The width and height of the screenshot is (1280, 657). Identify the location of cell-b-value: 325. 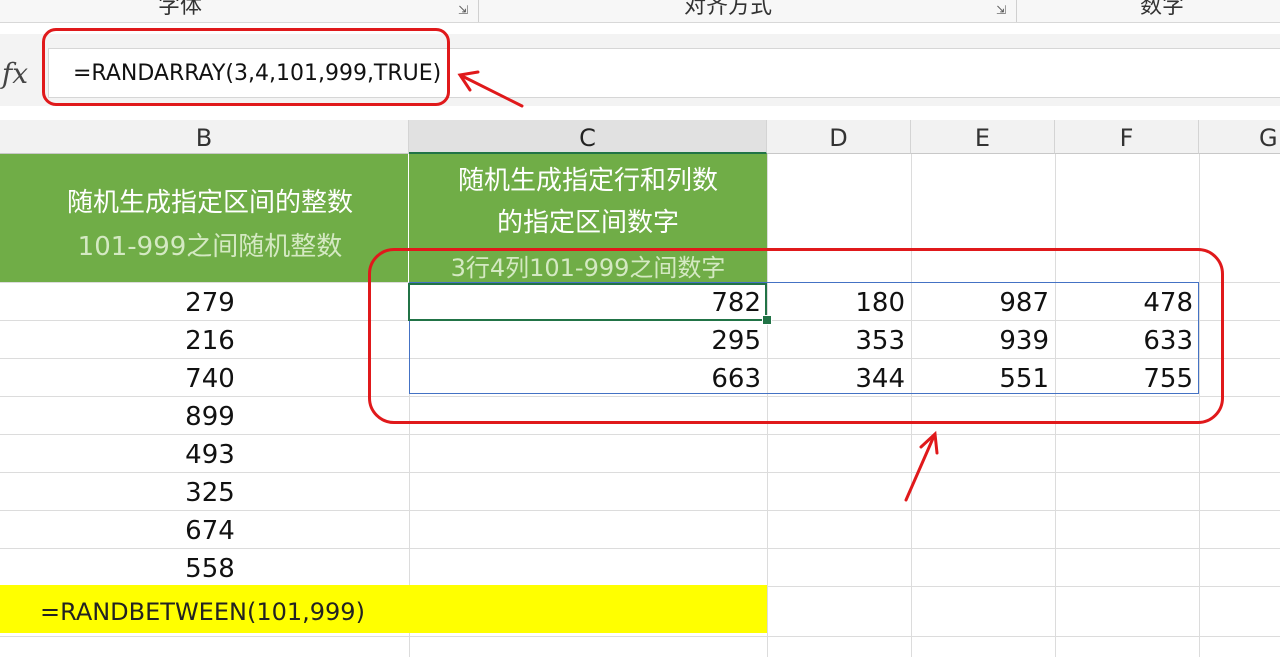
(210, 493).